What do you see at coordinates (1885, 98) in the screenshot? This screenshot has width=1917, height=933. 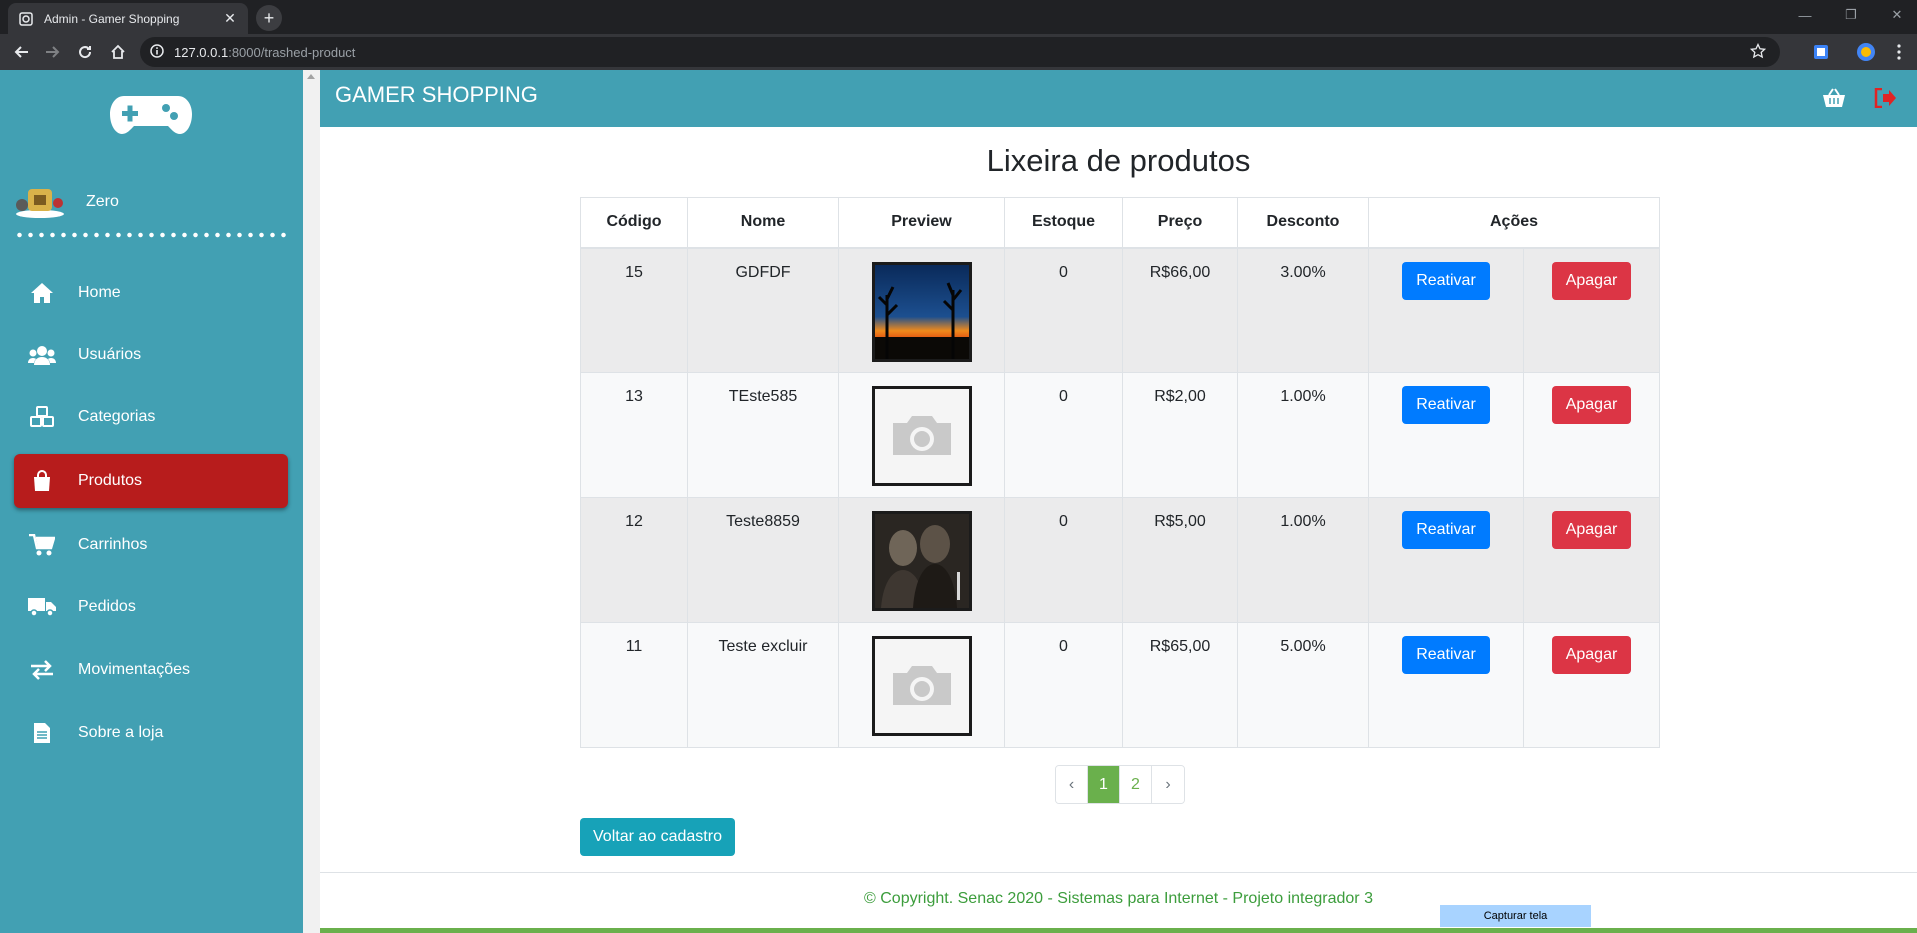 I see `logout-icon` at bounding box center [1885, 98].